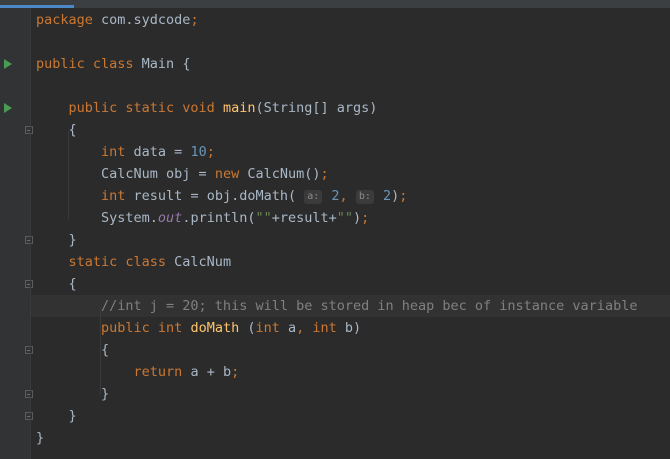 Image resolution: width=670 pixels, height=459 pixels. I want to click on code-token: 10, so click(198, 152).